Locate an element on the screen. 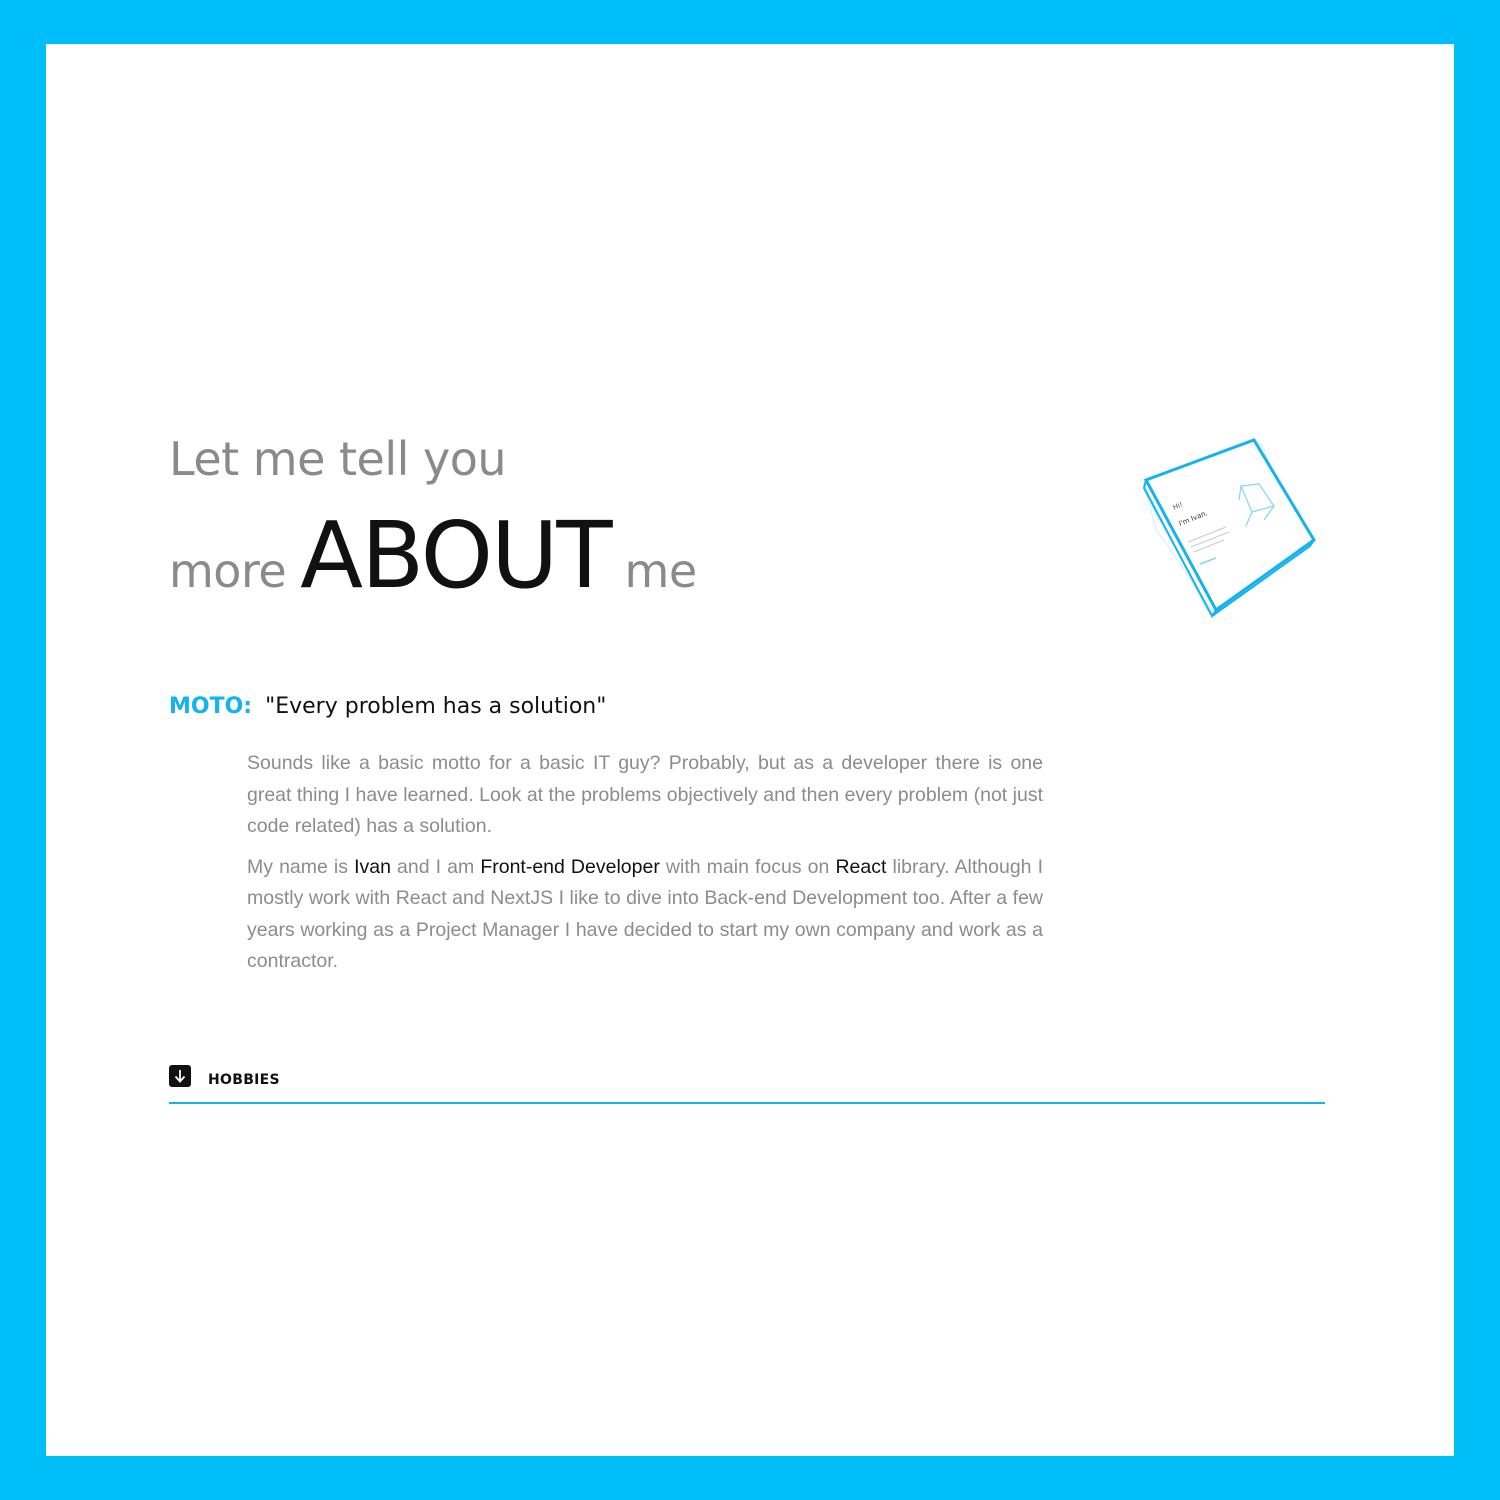 This screenshot has height=1500, width=1500. hobbies-label: HOBBIES is located at coordinates (244, 1080).